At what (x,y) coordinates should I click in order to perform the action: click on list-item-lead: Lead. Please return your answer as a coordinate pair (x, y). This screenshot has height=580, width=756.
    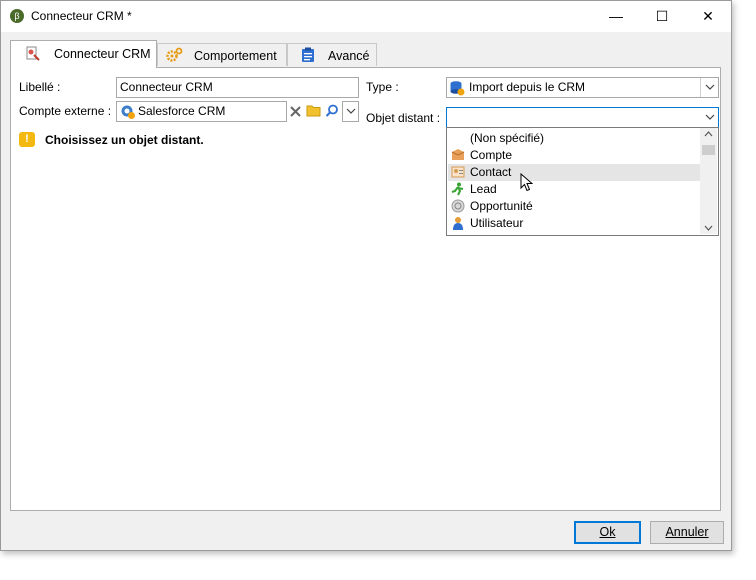
    Looking at the image, I should click on (574, 189).